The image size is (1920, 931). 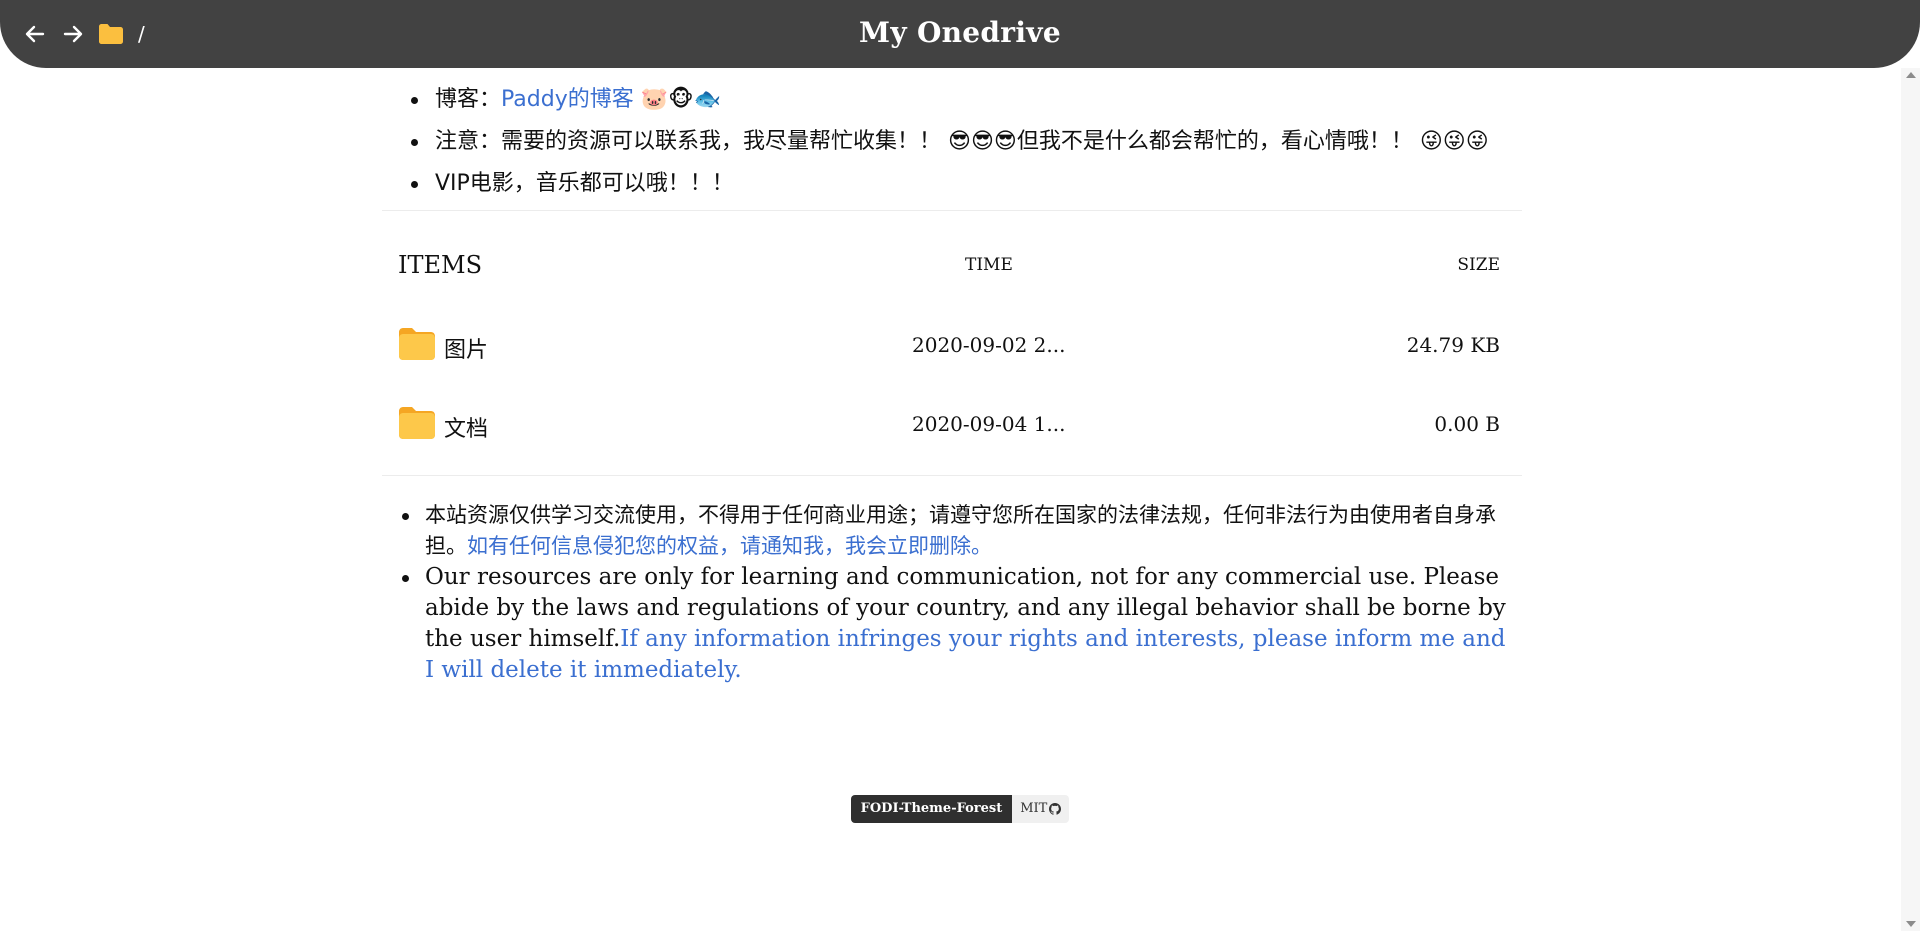 I want to click on site-title: My Onedrive, so click(x=960, y=32).